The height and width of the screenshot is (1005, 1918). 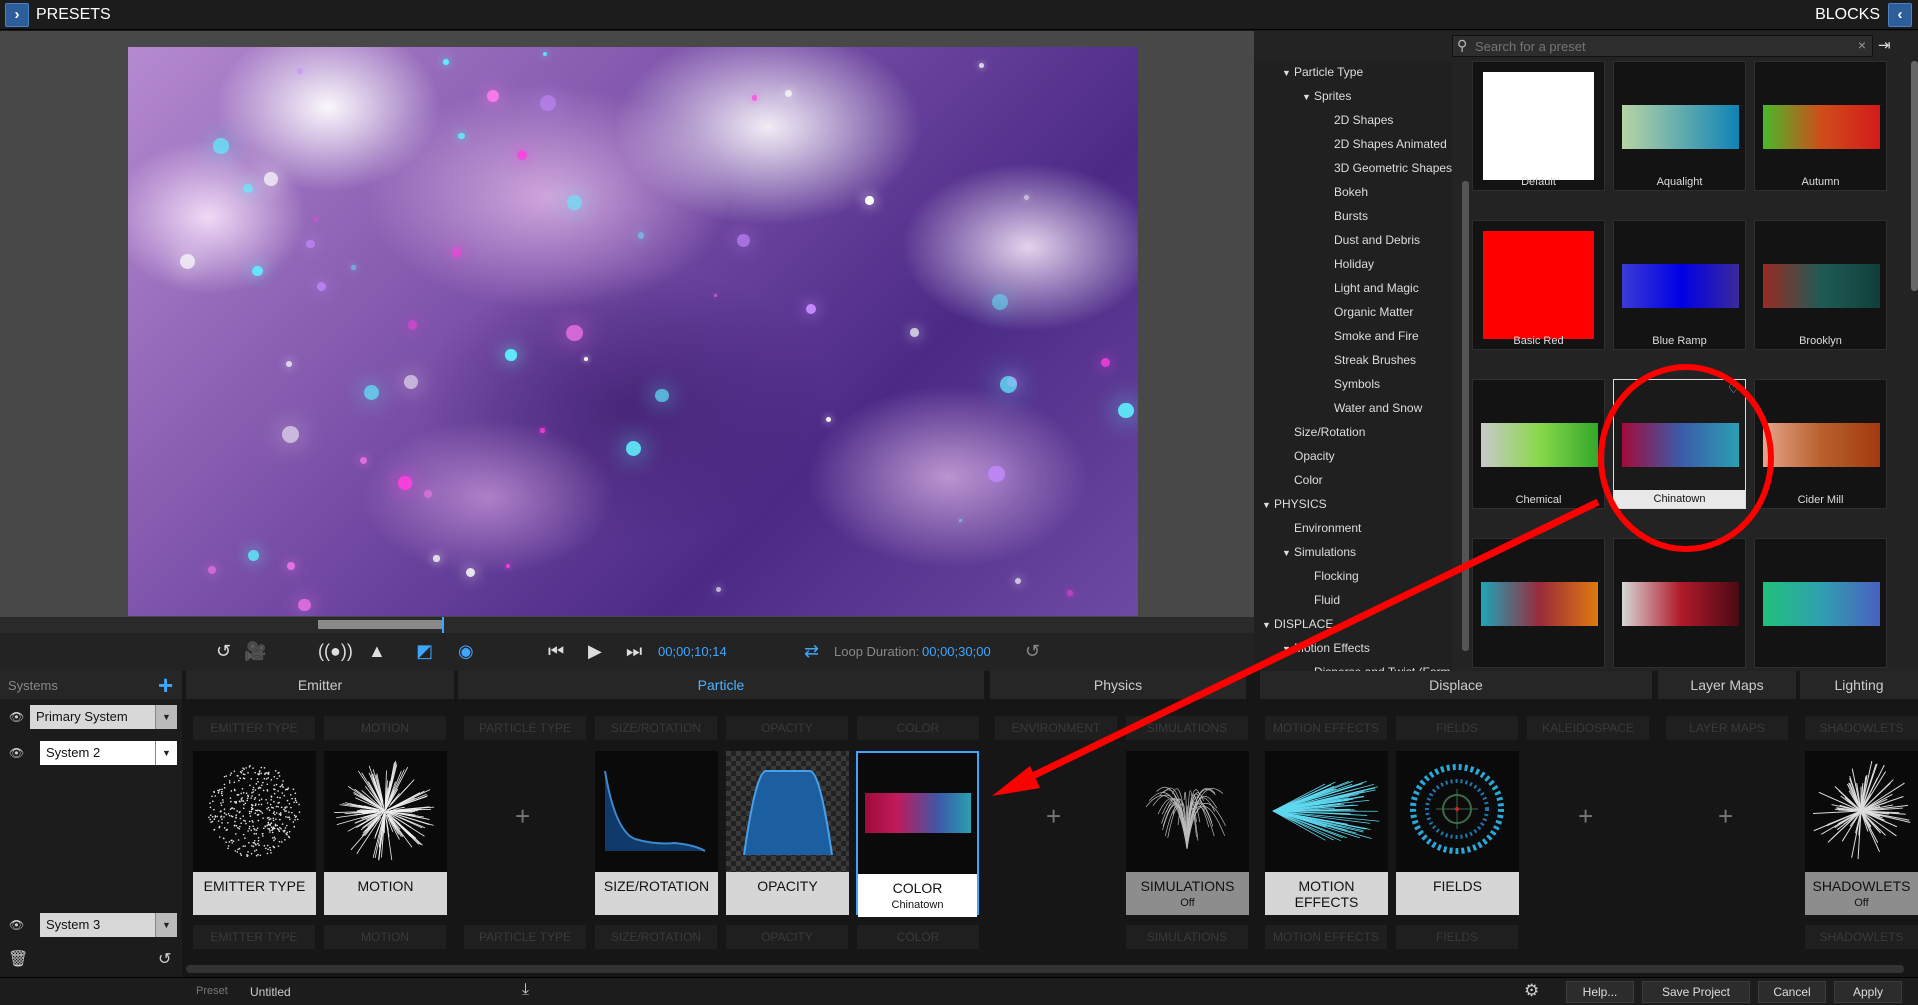 What do you see at coordinates (1326, 833) in the screenshot?
I see `block-motion-effects: MOTION EFFECTS` at bounding box center [1326, 833].